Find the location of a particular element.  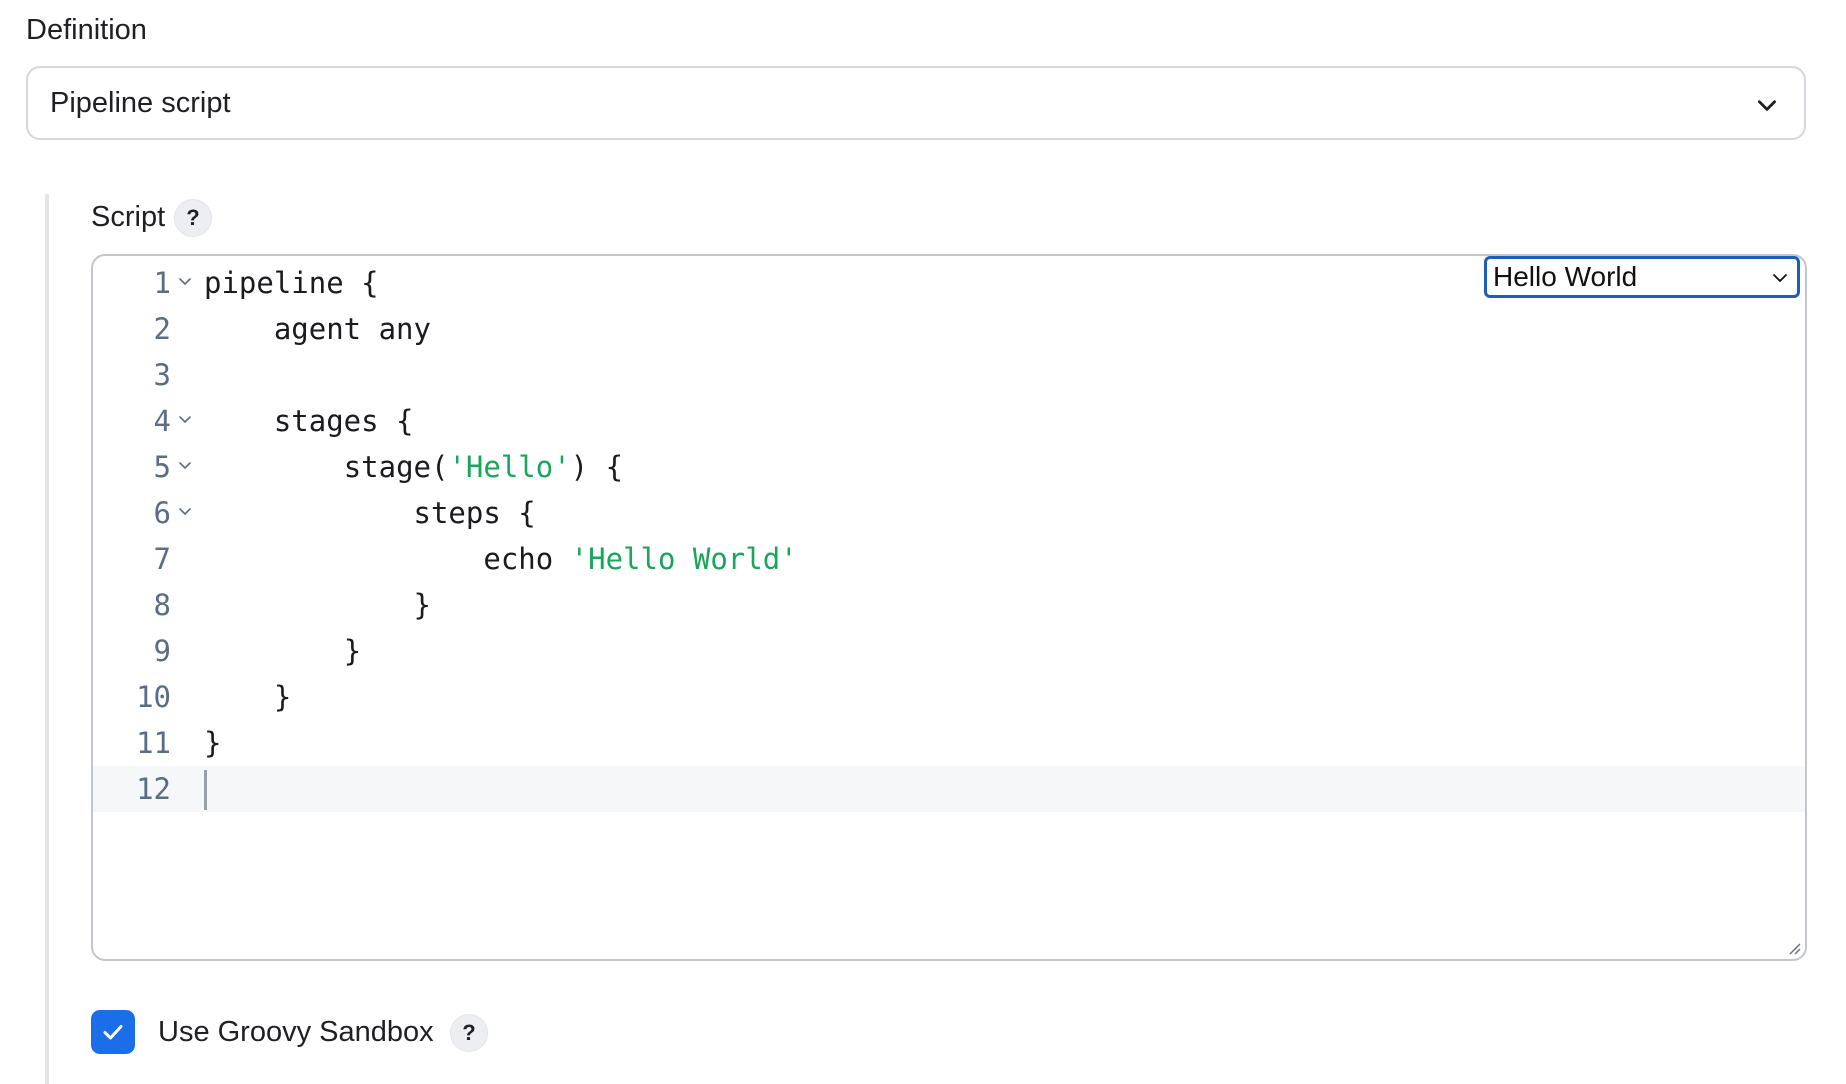

string-literal: 'Hello World' is located at coordinates (684, 559).